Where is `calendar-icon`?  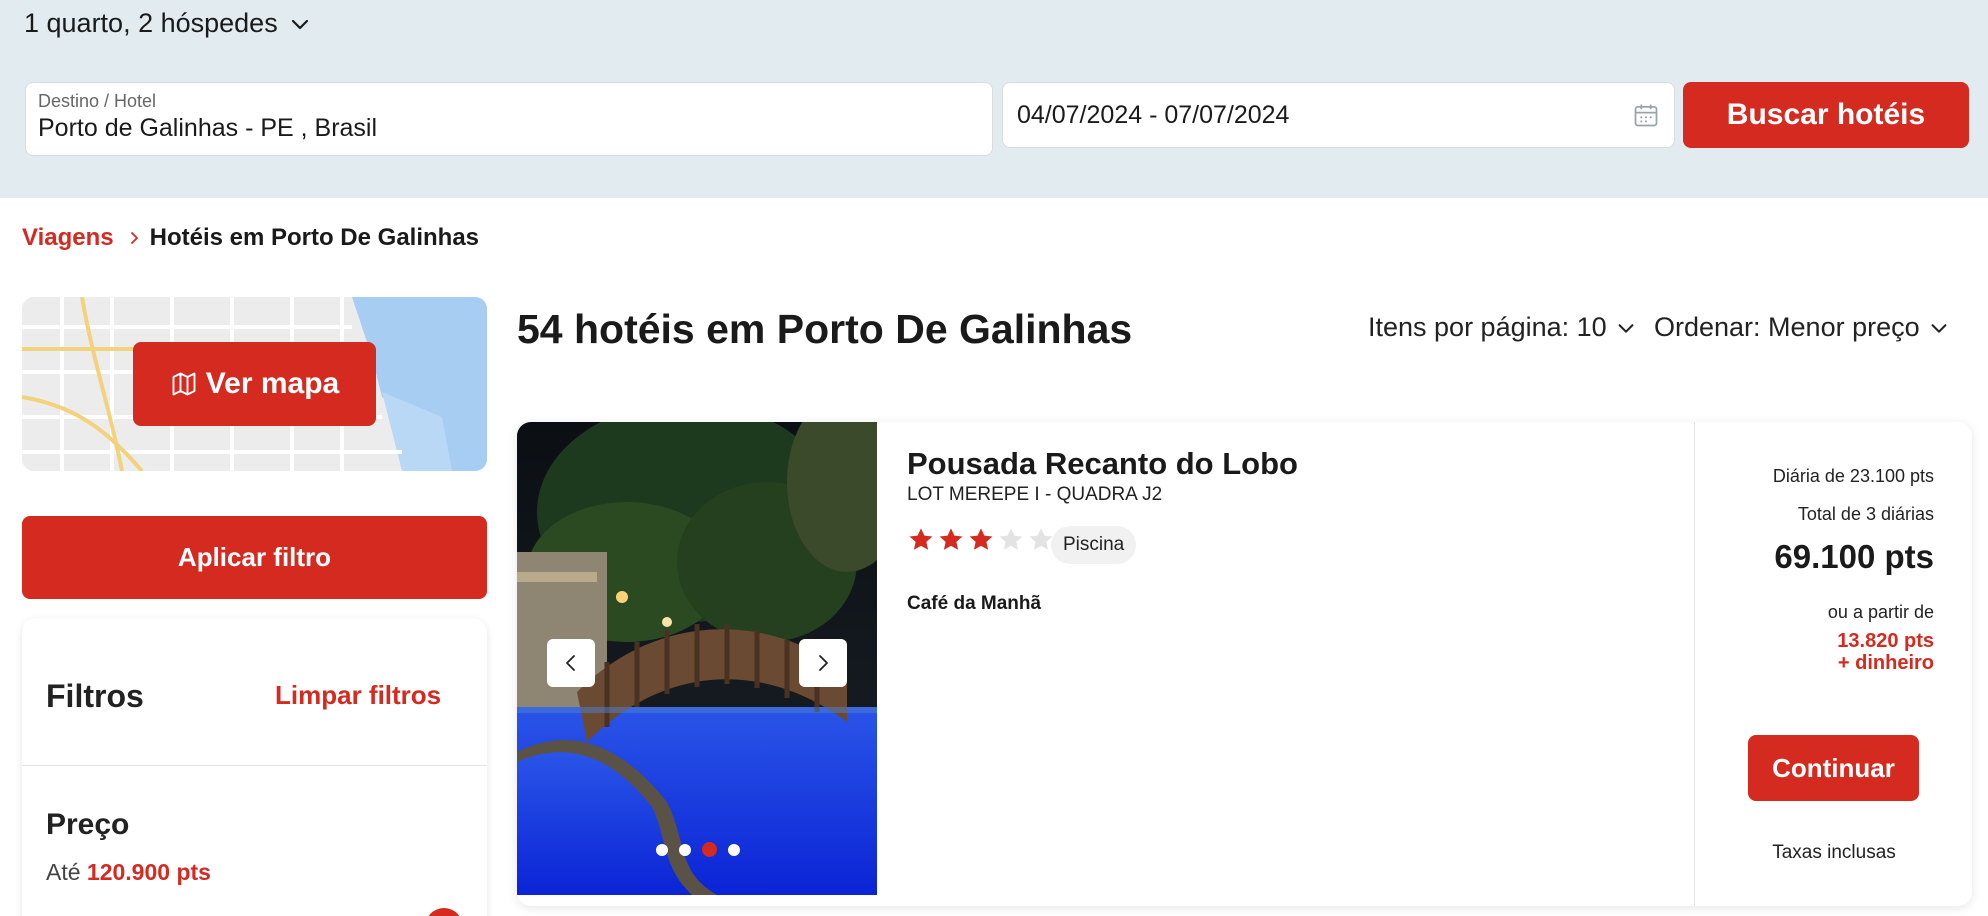 calendar-icon is located at coordinates (1646, 115).